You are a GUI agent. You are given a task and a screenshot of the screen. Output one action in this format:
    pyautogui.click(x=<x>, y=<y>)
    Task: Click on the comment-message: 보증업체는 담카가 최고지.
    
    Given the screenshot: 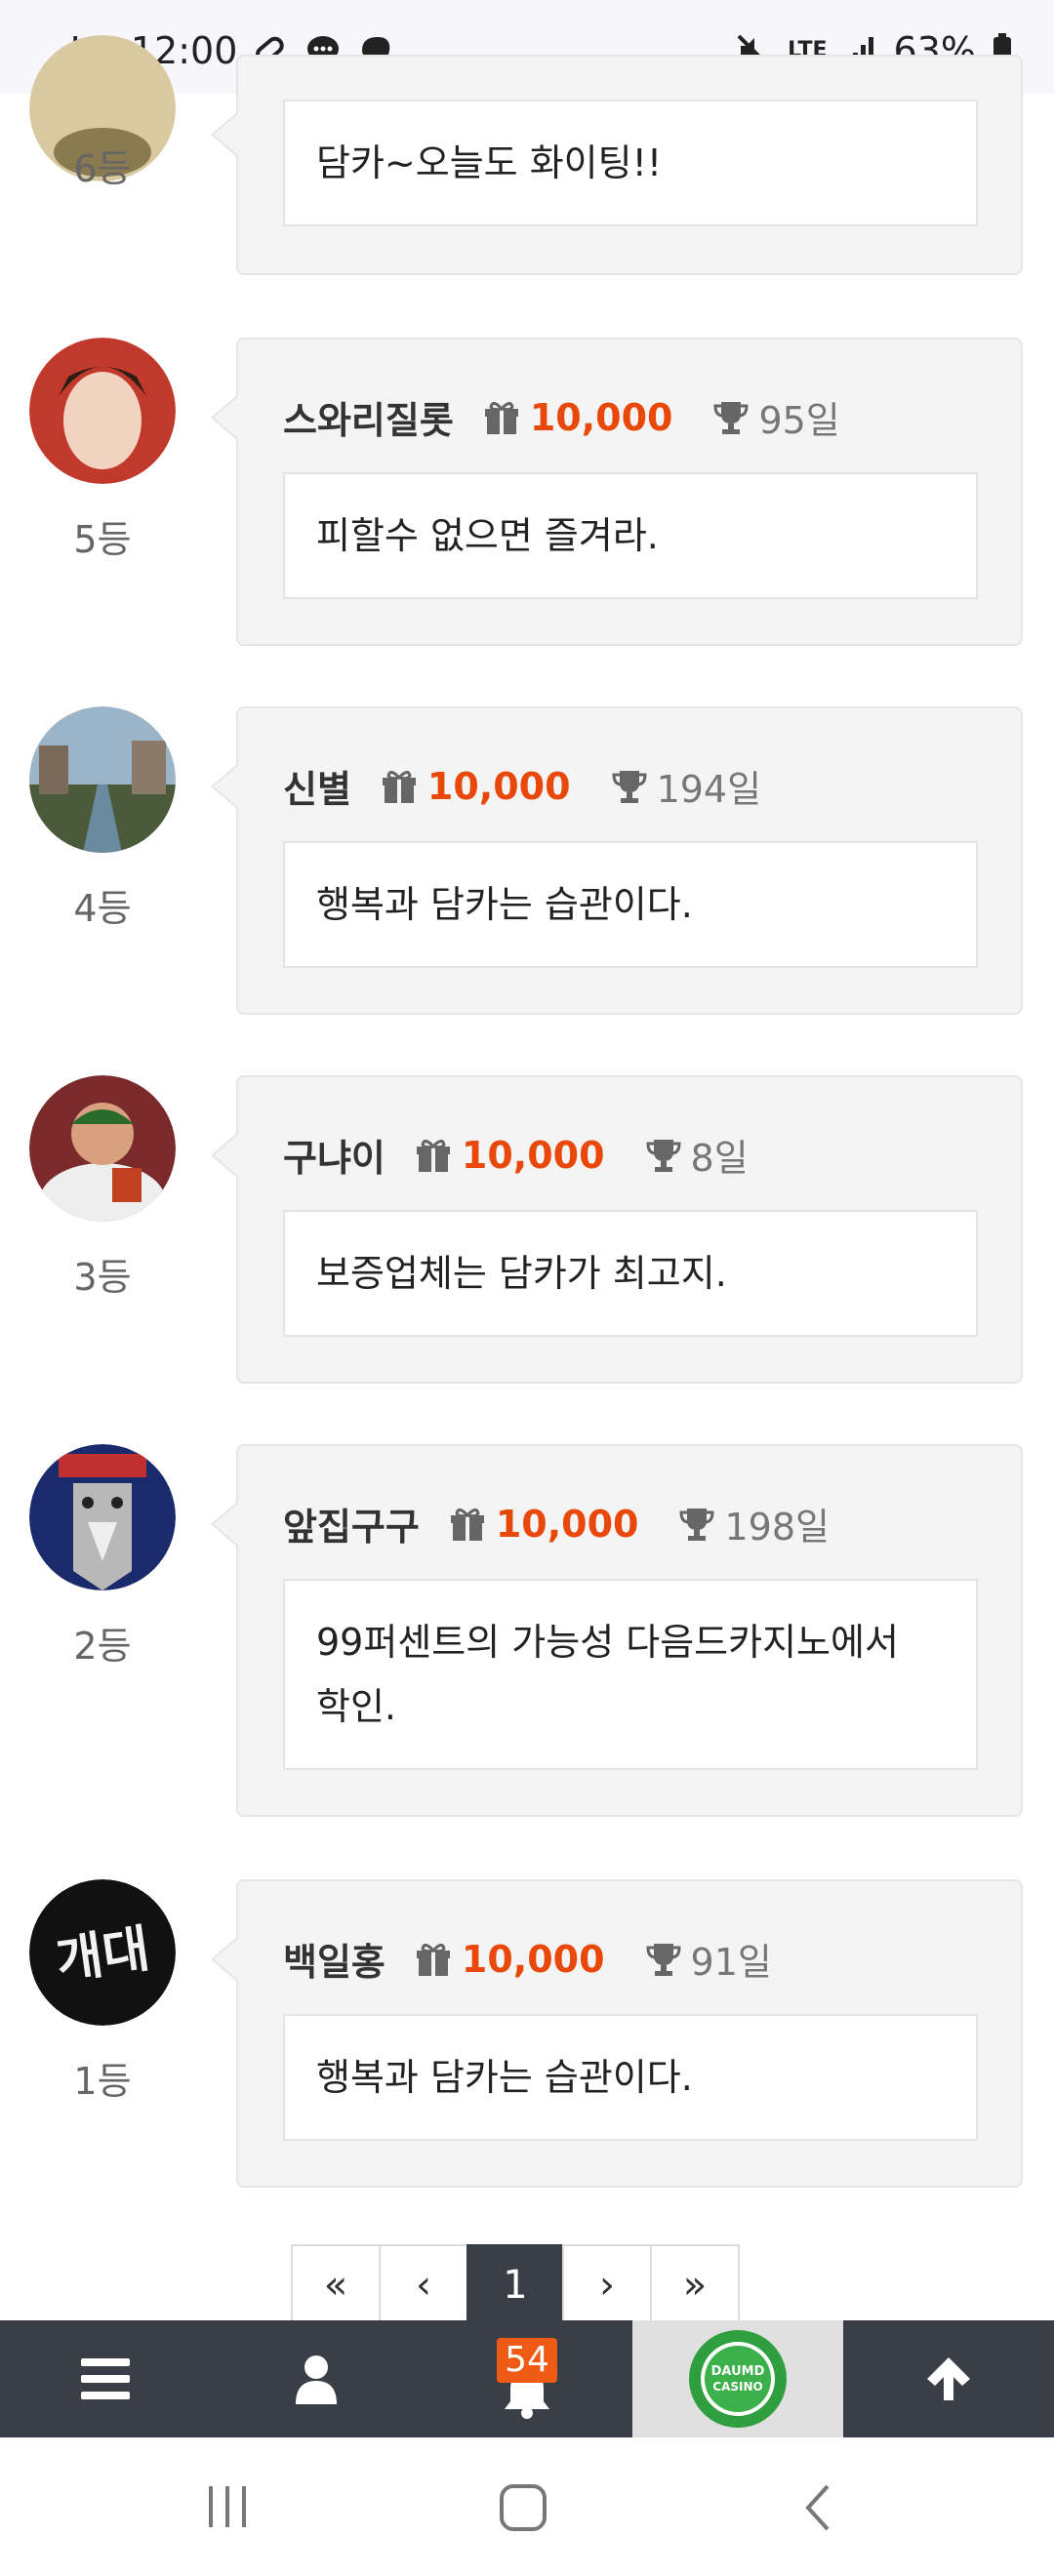 What is the action you would take?
    pyautogui.click(x=630, y=1273)
    